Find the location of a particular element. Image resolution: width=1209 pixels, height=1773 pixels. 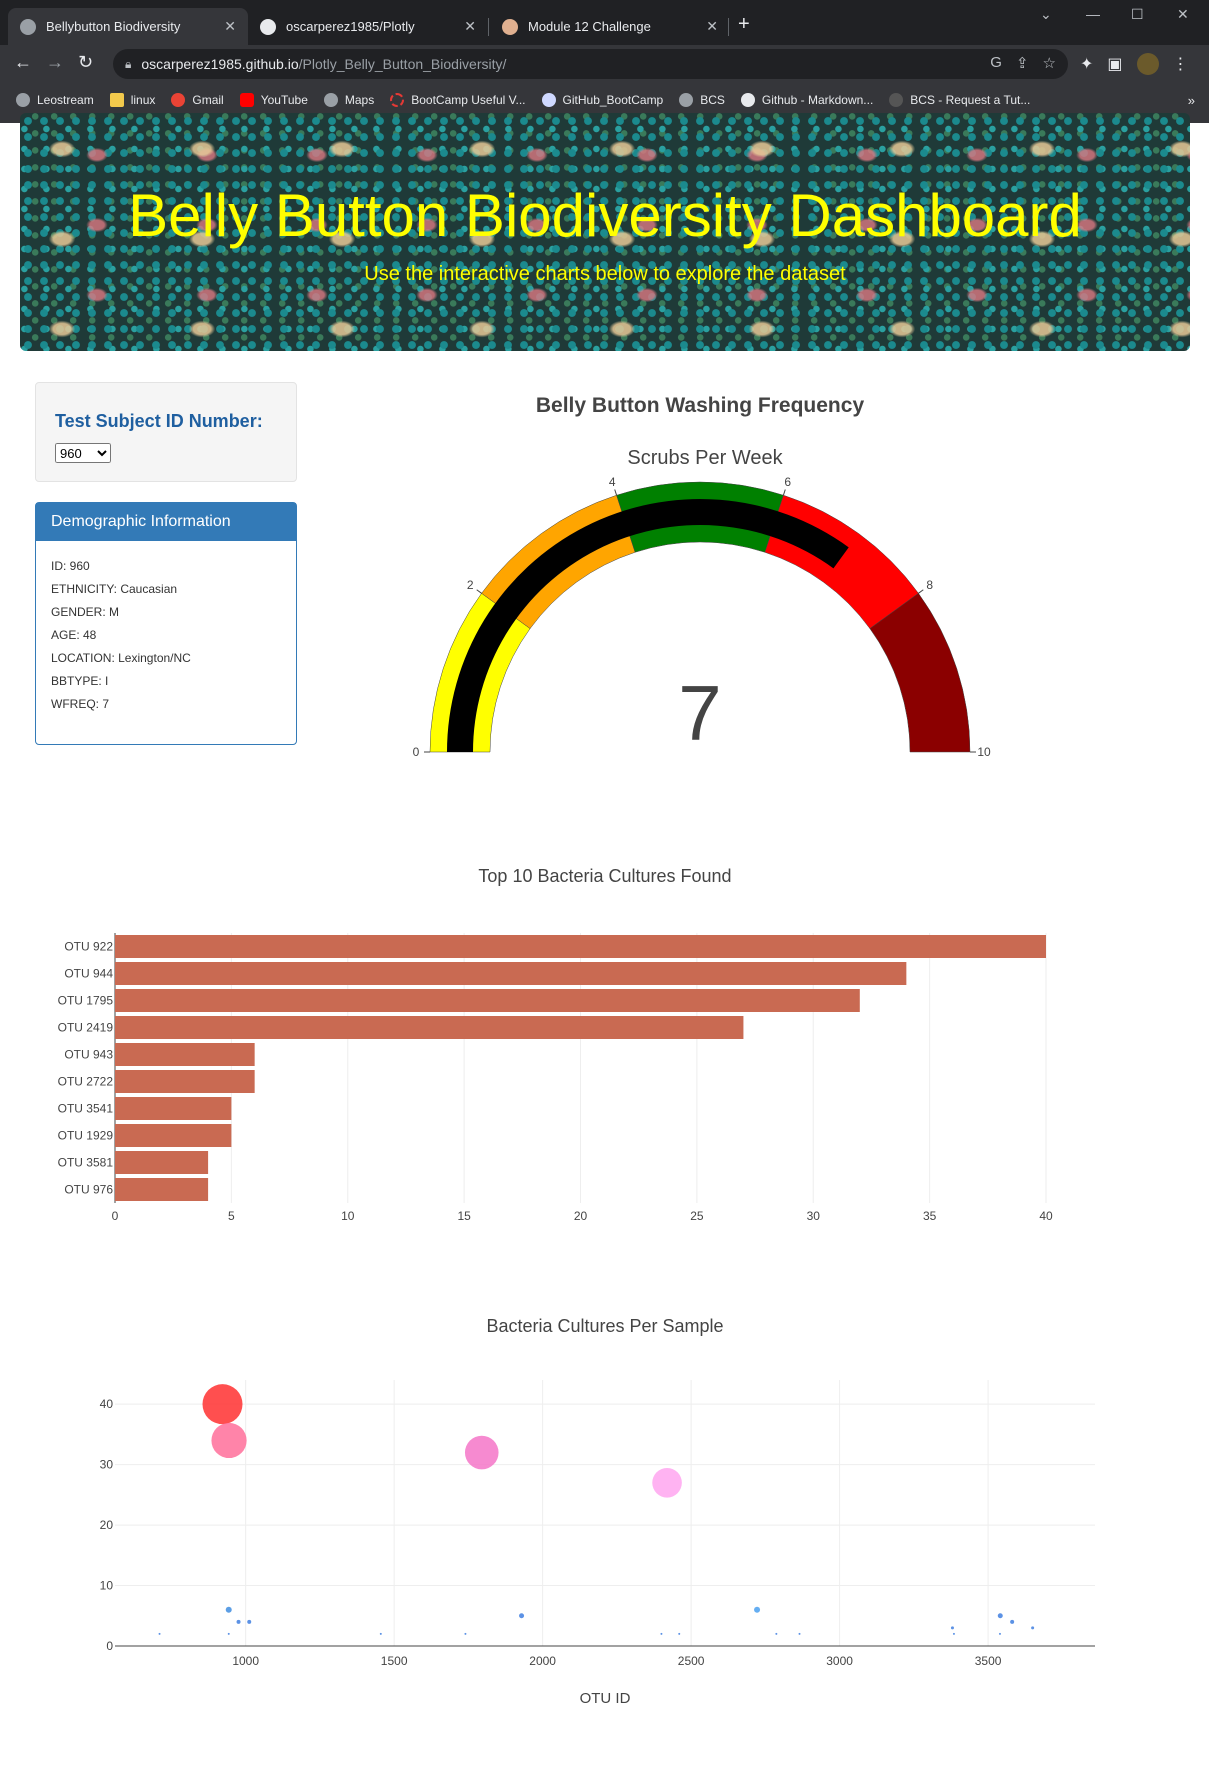

bar-chart-title: Top 10 Bacteria Cultures Found is located at coordinates (605, 876).